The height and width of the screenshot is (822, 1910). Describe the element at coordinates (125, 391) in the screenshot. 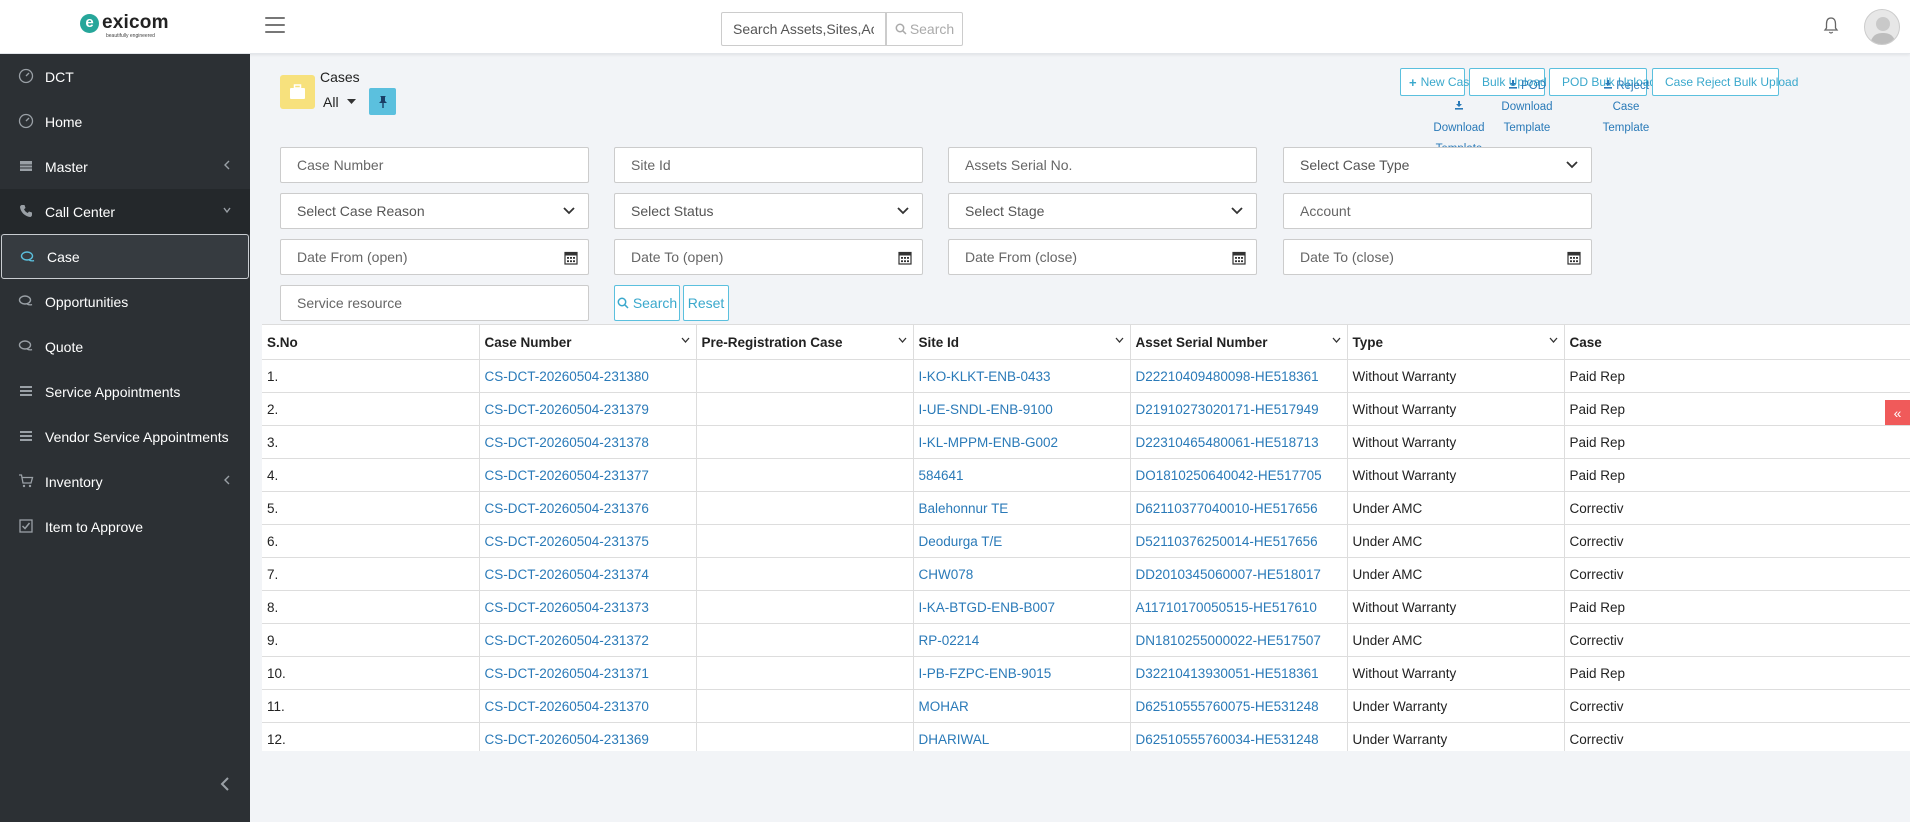

I see `sidebar-item-service-appointments: Service Appointments` at that location.